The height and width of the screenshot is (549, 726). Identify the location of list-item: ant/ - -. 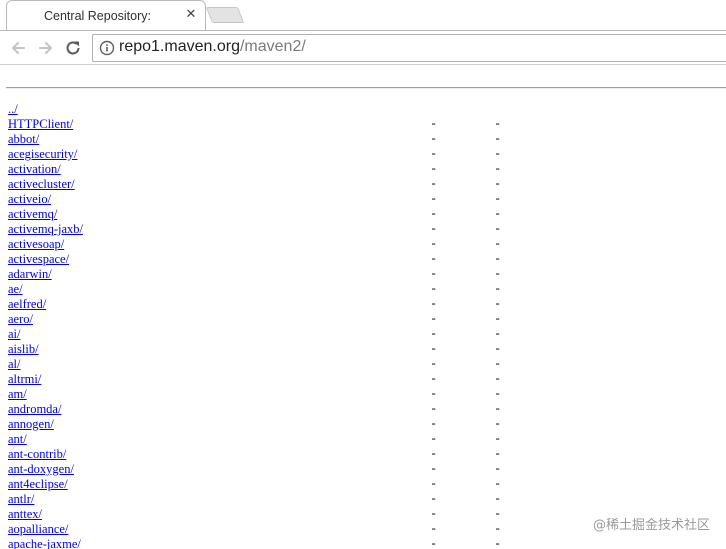
(358, 439).